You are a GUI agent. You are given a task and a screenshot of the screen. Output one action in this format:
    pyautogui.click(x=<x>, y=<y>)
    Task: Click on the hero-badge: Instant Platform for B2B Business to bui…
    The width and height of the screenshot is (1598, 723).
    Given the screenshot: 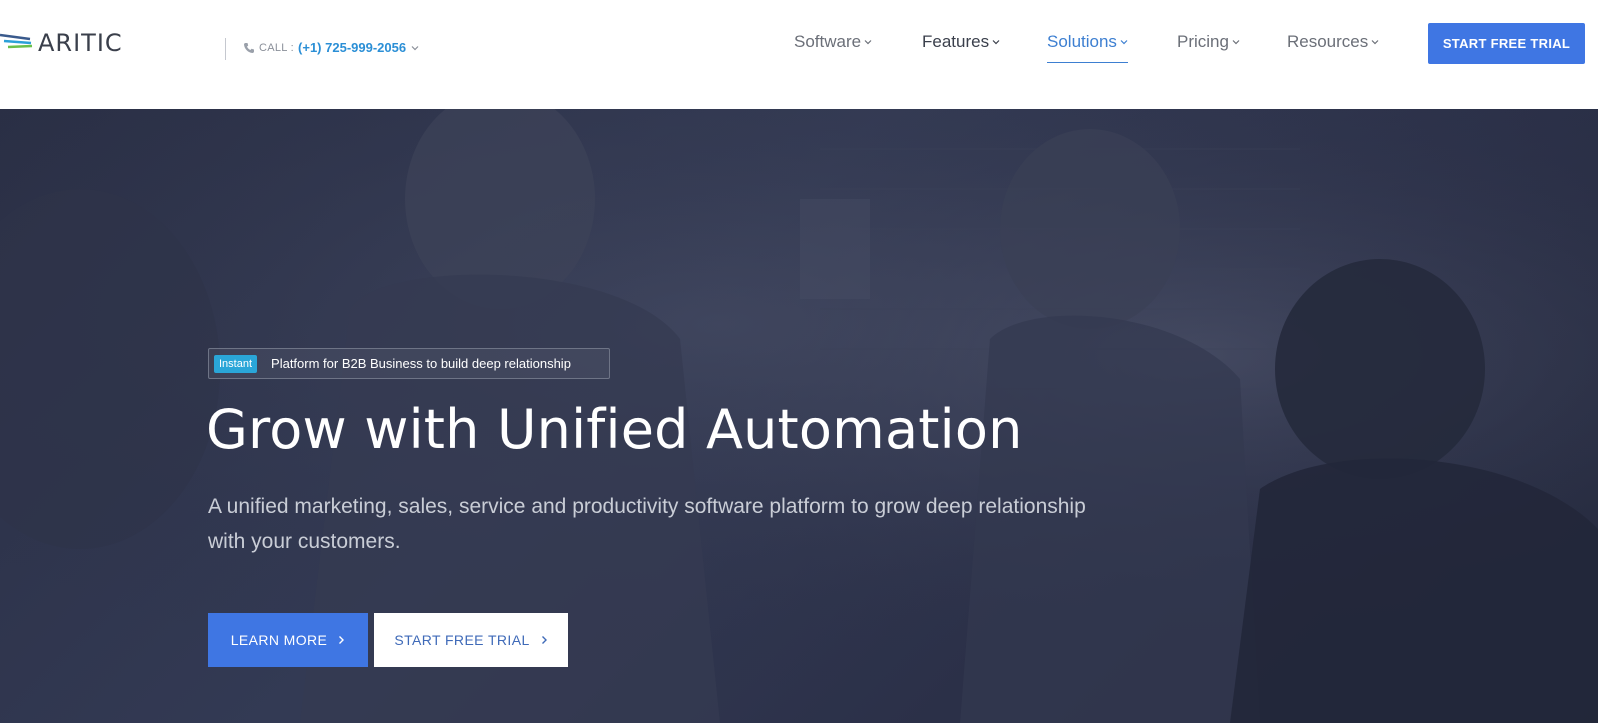 What is the action you would take?
    pyautogui.click(x=409, y=363)
    